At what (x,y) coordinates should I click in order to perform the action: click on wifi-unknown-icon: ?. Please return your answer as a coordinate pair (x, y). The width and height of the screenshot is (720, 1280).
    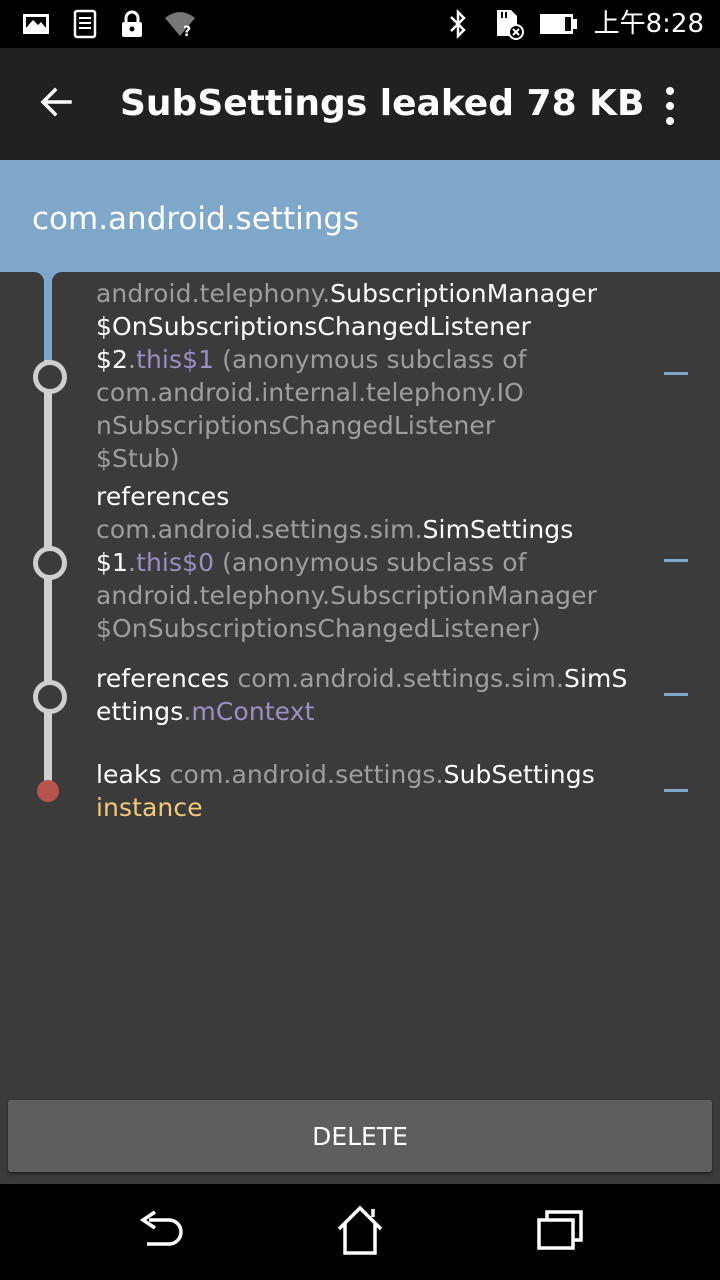
    Looking at the image, I should click on (180, 24).